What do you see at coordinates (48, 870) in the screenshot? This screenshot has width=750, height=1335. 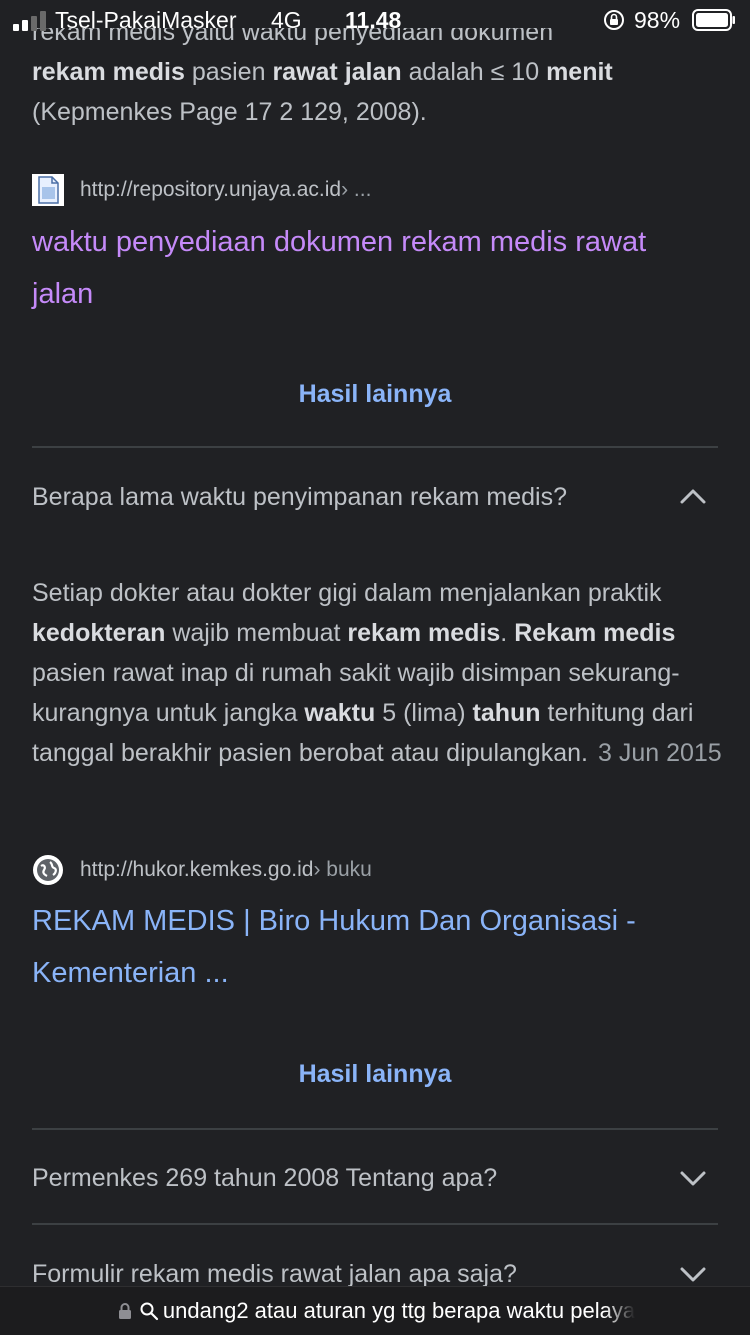 I see `globe-icon` at bounding box center [48, 870].